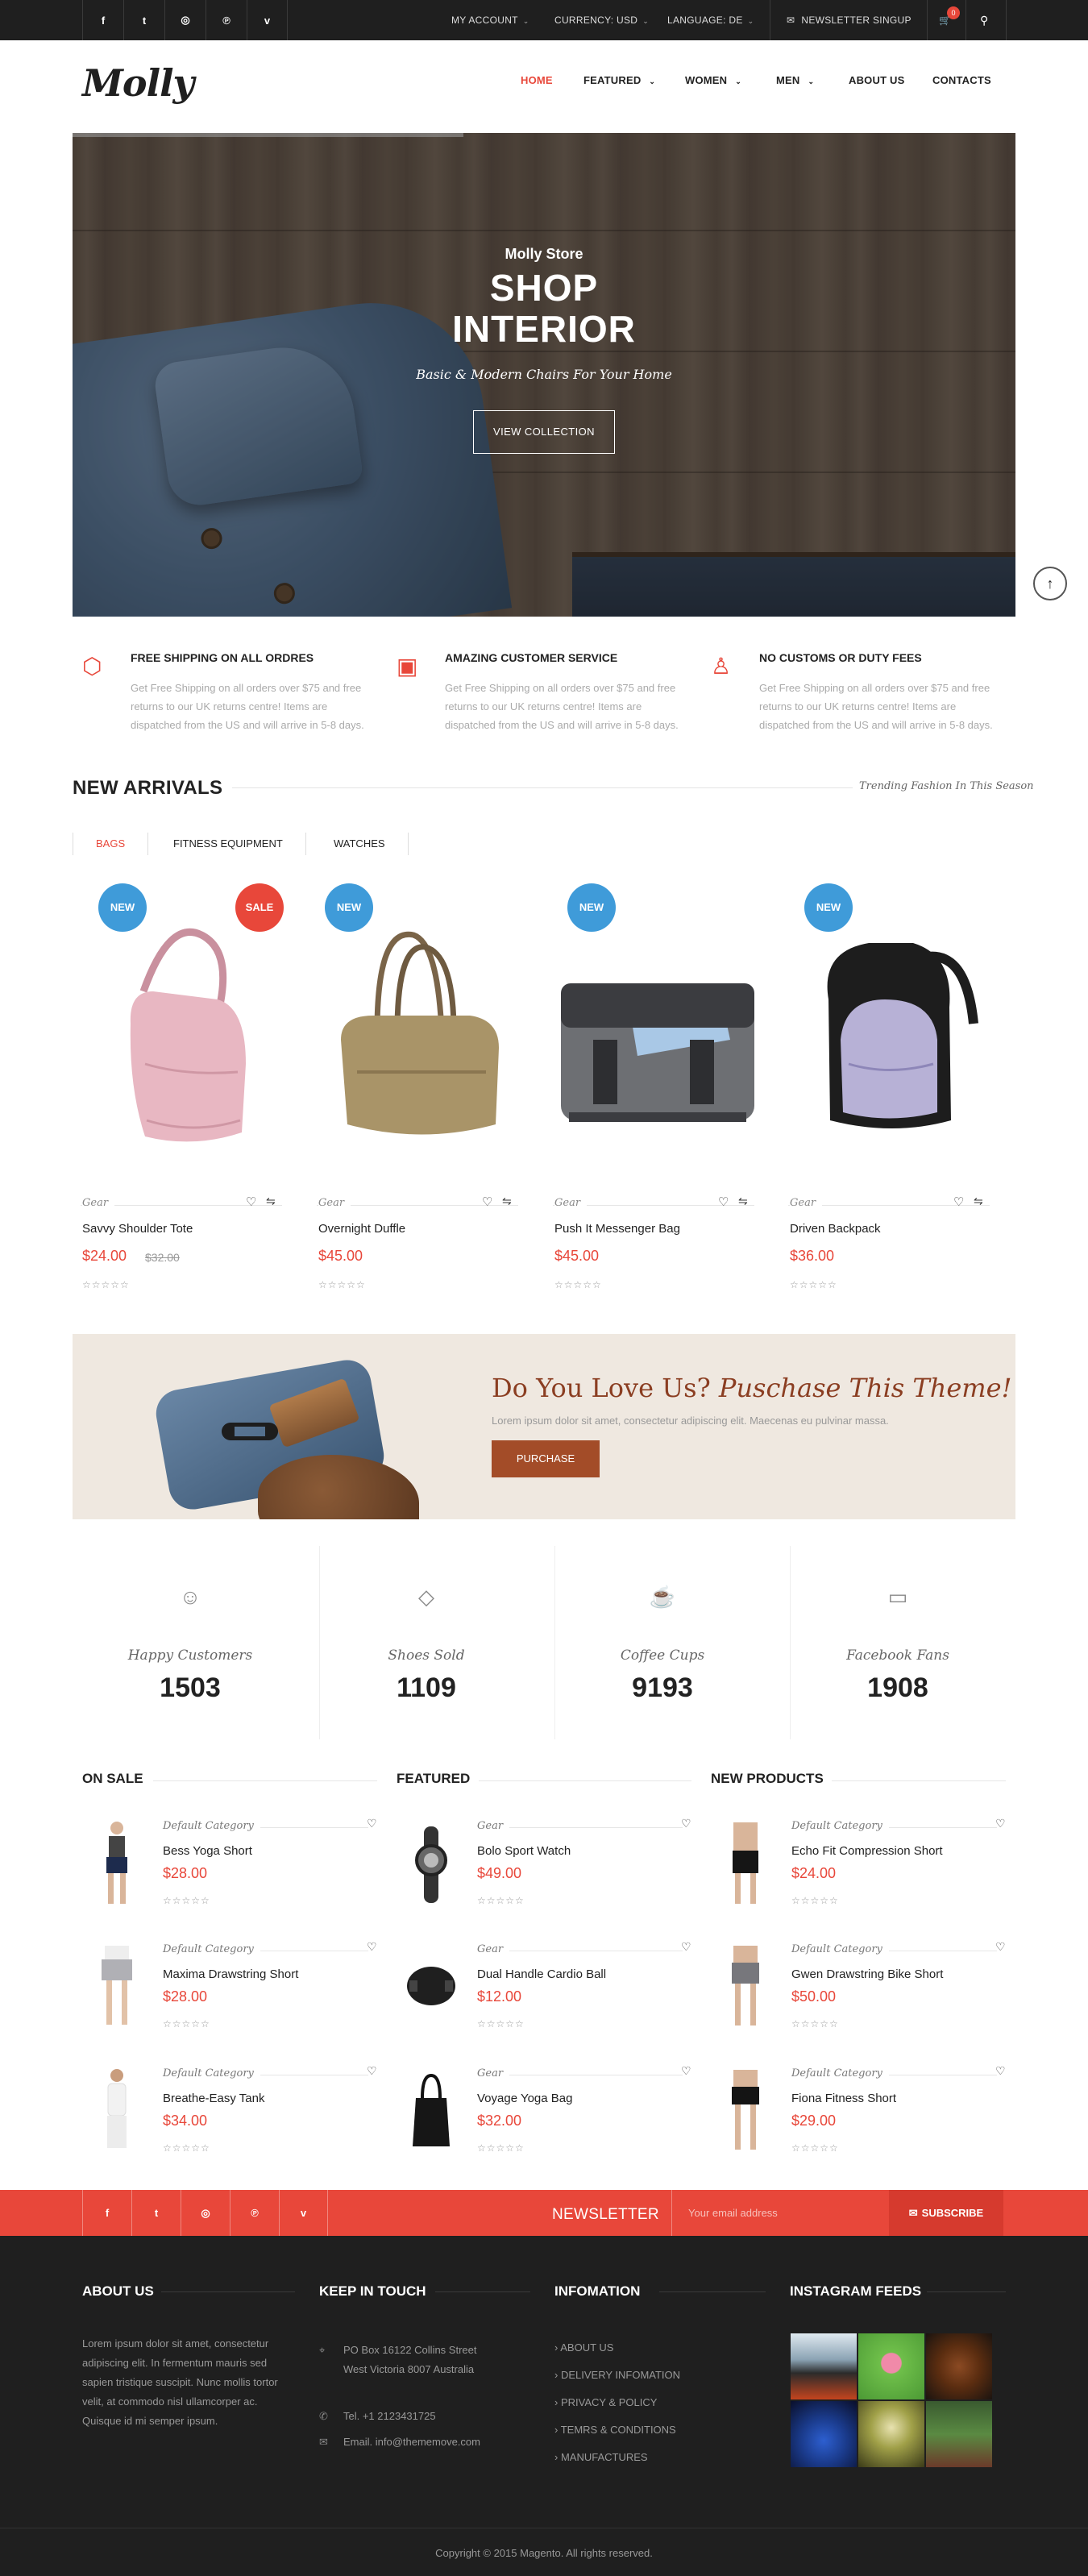 This screenshot has width=1088, height=2576. I want to click on footer-link: › MANUFACTURES, so click(601, 2457).